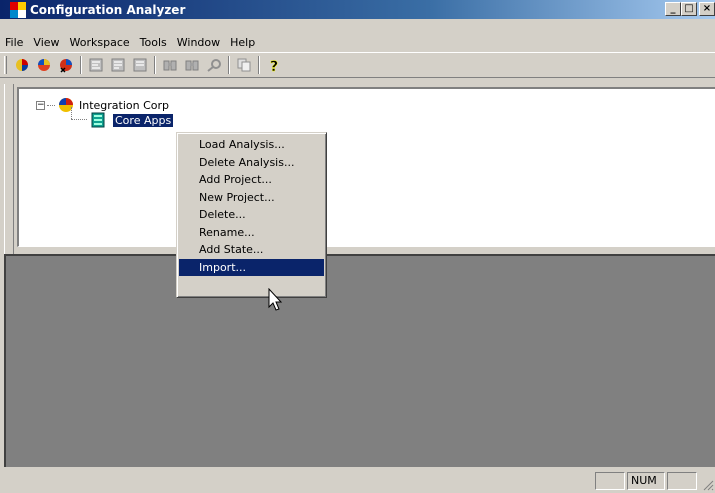 The height and width of the screenshot is (493, 715). What do you see at coordinates (108, 9) in the screenshot?
I see `window-title: Configuration Analyzer` at bounding box center [108, 9].